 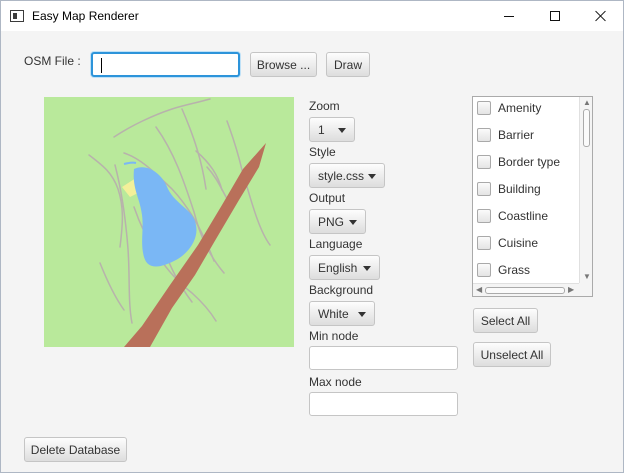 I want to click on zoom-value: 1, so click(x=321, y=130).